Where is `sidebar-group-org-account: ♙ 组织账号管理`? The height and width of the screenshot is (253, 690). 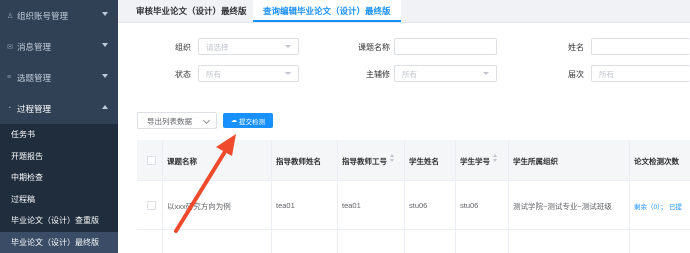
sidebar-group-org-account: ♙ 组织账号管理 is located at coordinates (59, 15).